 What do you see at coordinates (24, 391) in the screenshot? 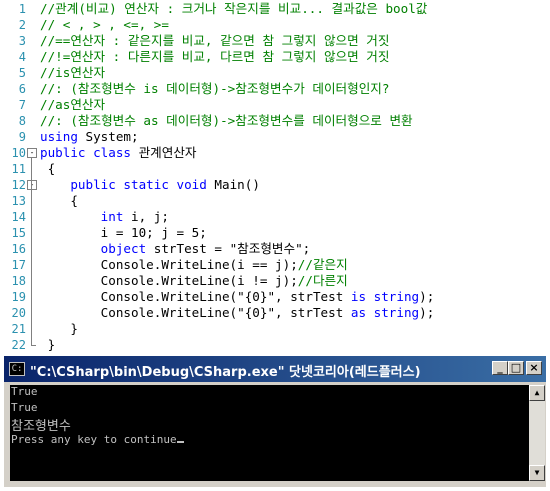
I see `output-line-1: True` at bounding box center [24, 391].